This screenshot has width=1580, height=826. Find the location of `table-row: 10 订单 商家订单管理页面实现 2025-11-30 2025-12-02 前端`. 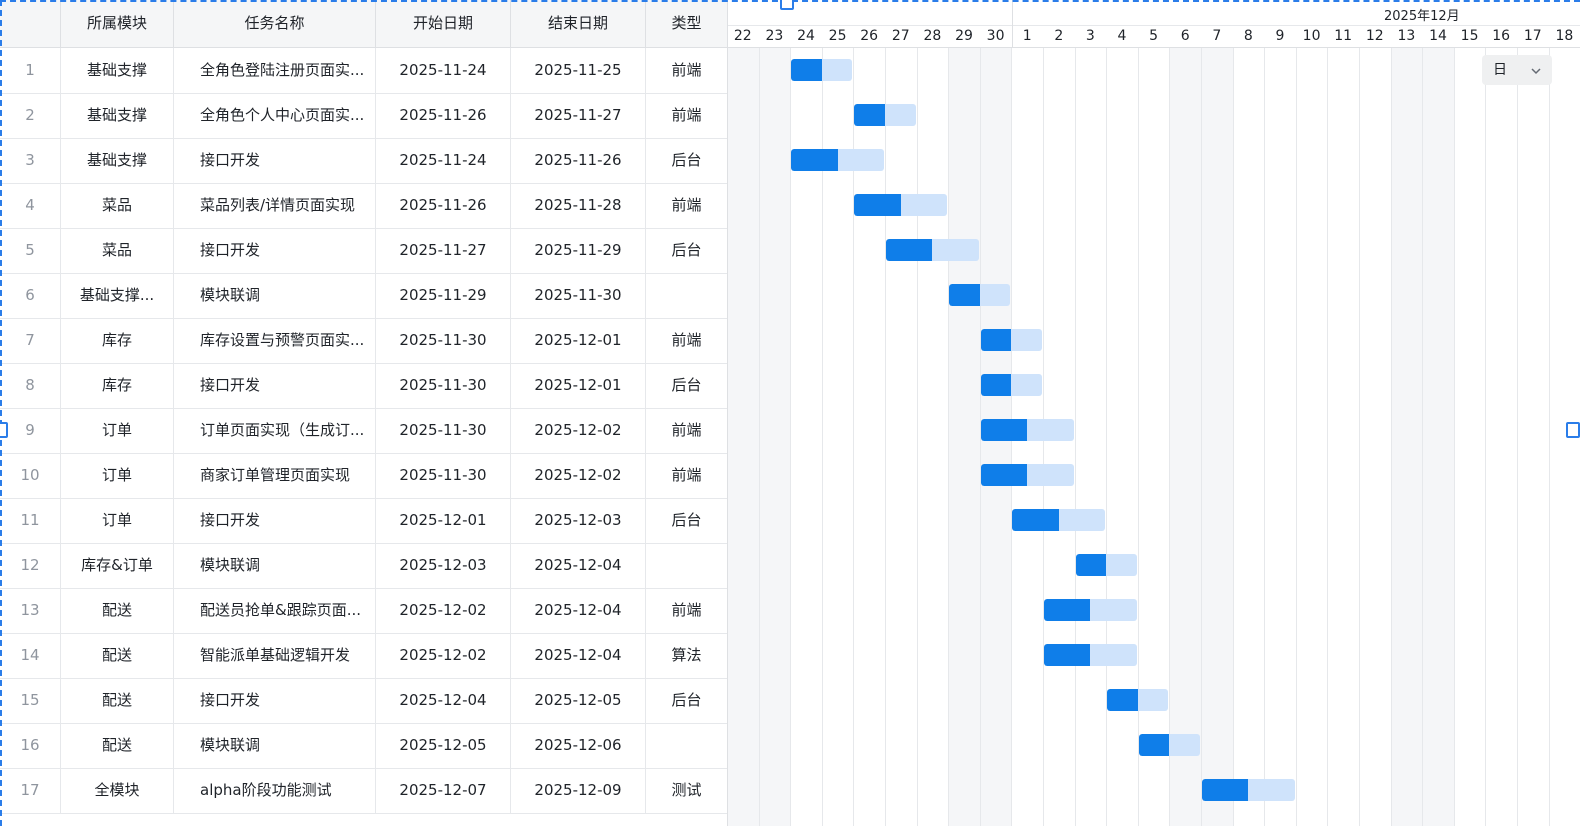

table-row: 10 订单 商家订单管理页面实现 2025-11-30 2025-12-02 前端 is located at coordinates (363, 476).